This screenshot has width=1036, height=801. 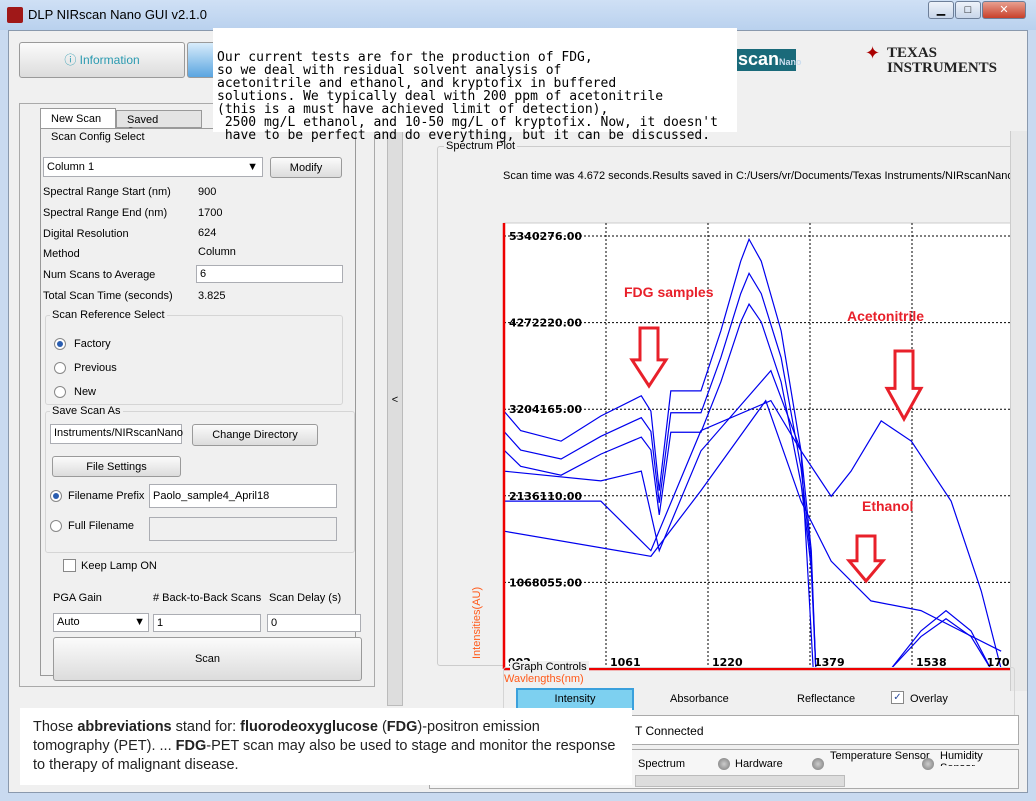 What do you see at coordinates (98, 137) in the screenshot?
I see `scan-config-title: Scan Config Select` at bounding box center [98, 137].